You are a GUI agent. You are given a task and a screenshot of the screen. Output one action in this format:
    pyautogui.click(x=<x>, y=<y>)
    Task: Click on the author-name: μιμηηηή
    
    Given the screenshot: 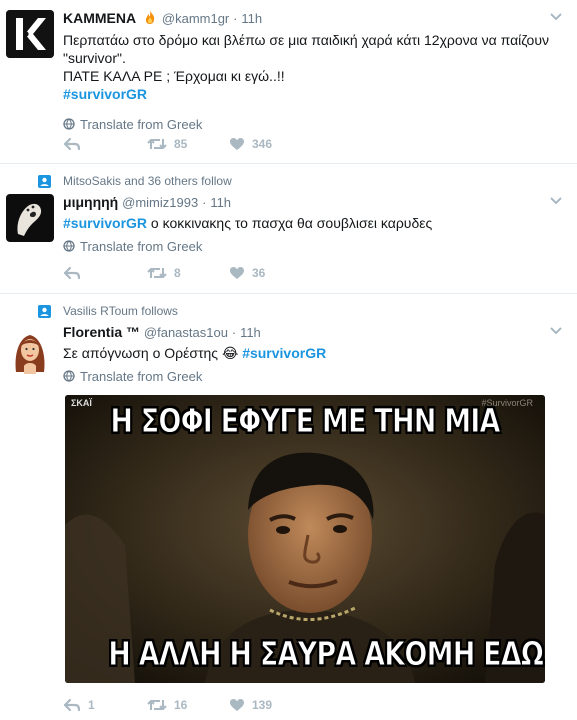 What is the action you would take?
    pyautogui.click(x=90, y=202)
    